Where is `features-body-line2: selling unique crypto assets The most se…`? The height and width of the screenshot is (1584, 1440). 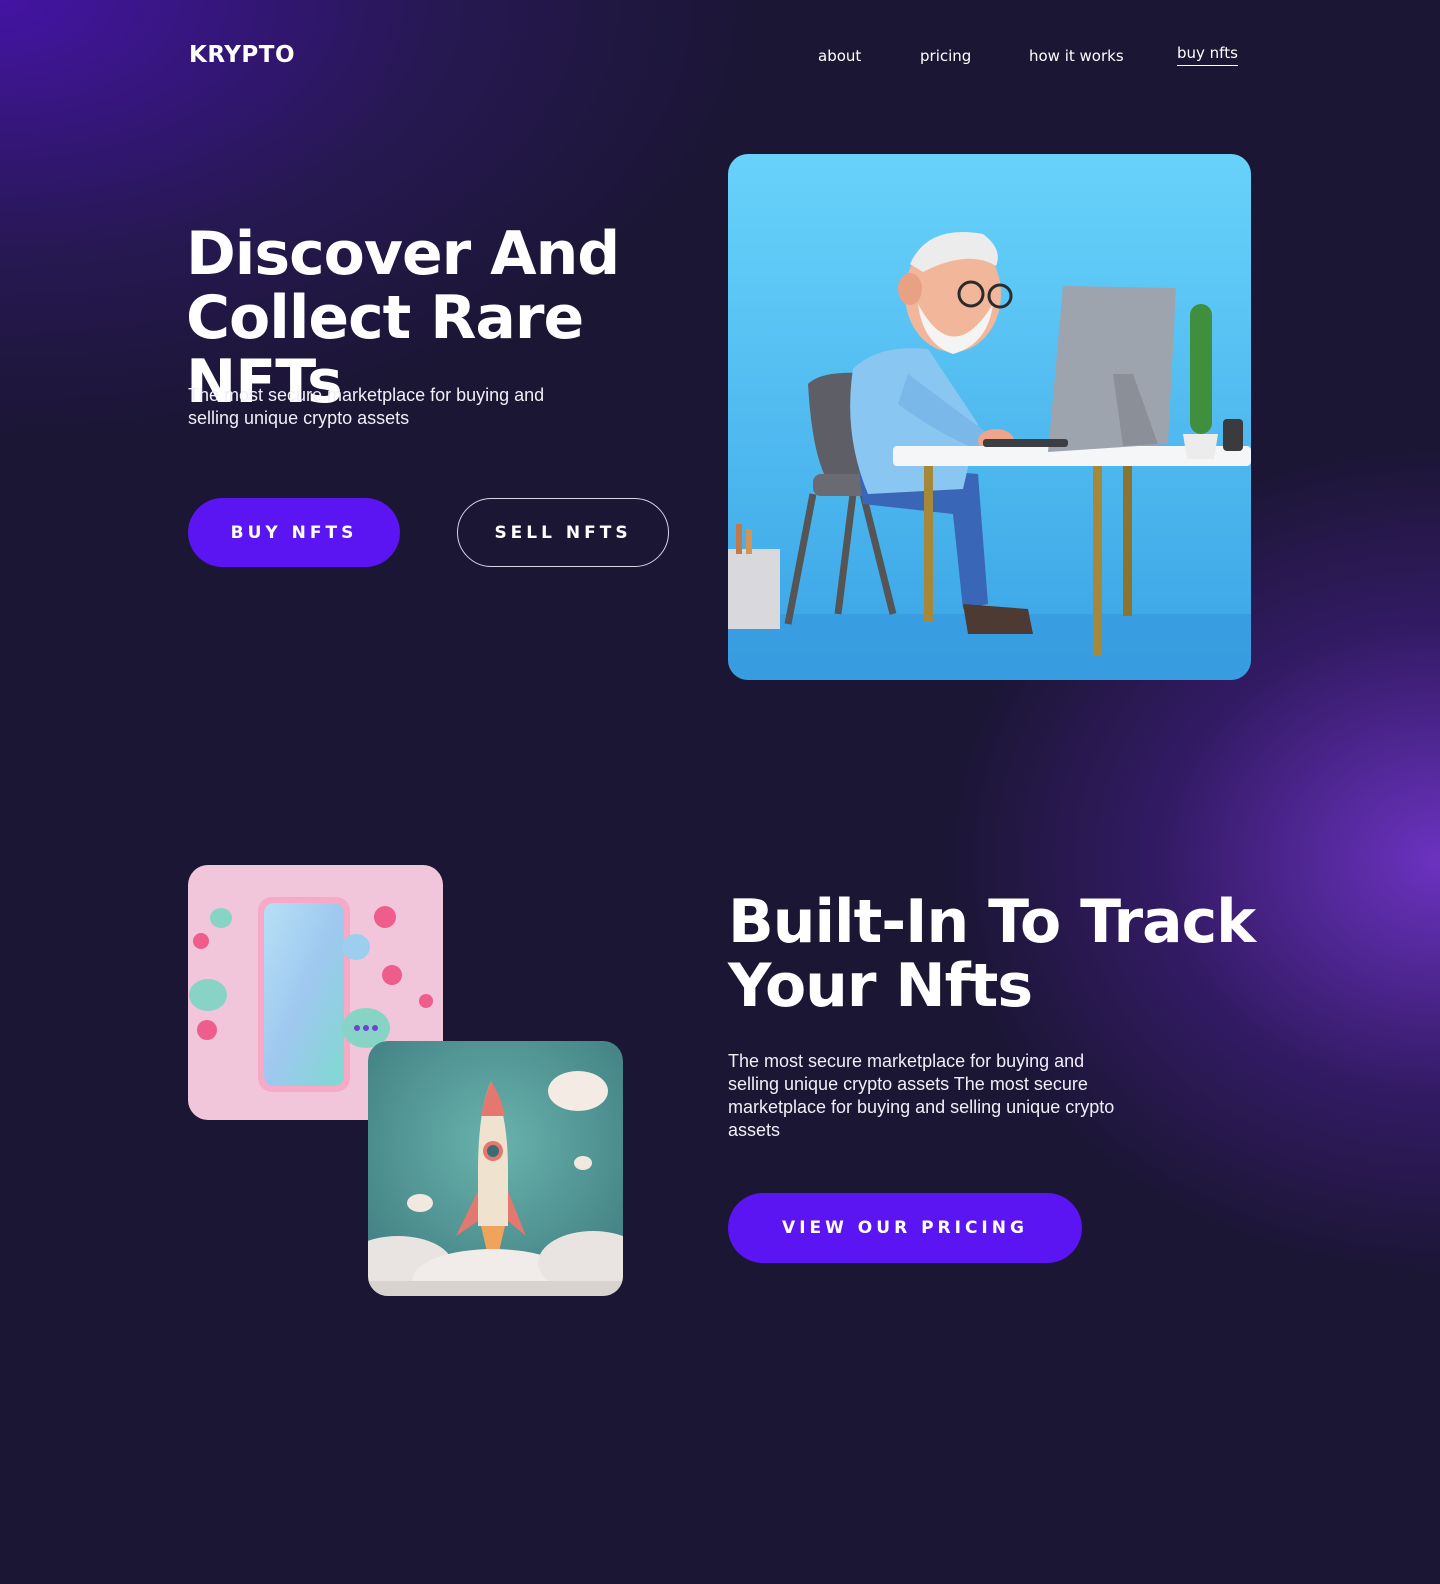
features-body-line2: selling unique crypto assets The most se… is located at coordinates (908, 1084).